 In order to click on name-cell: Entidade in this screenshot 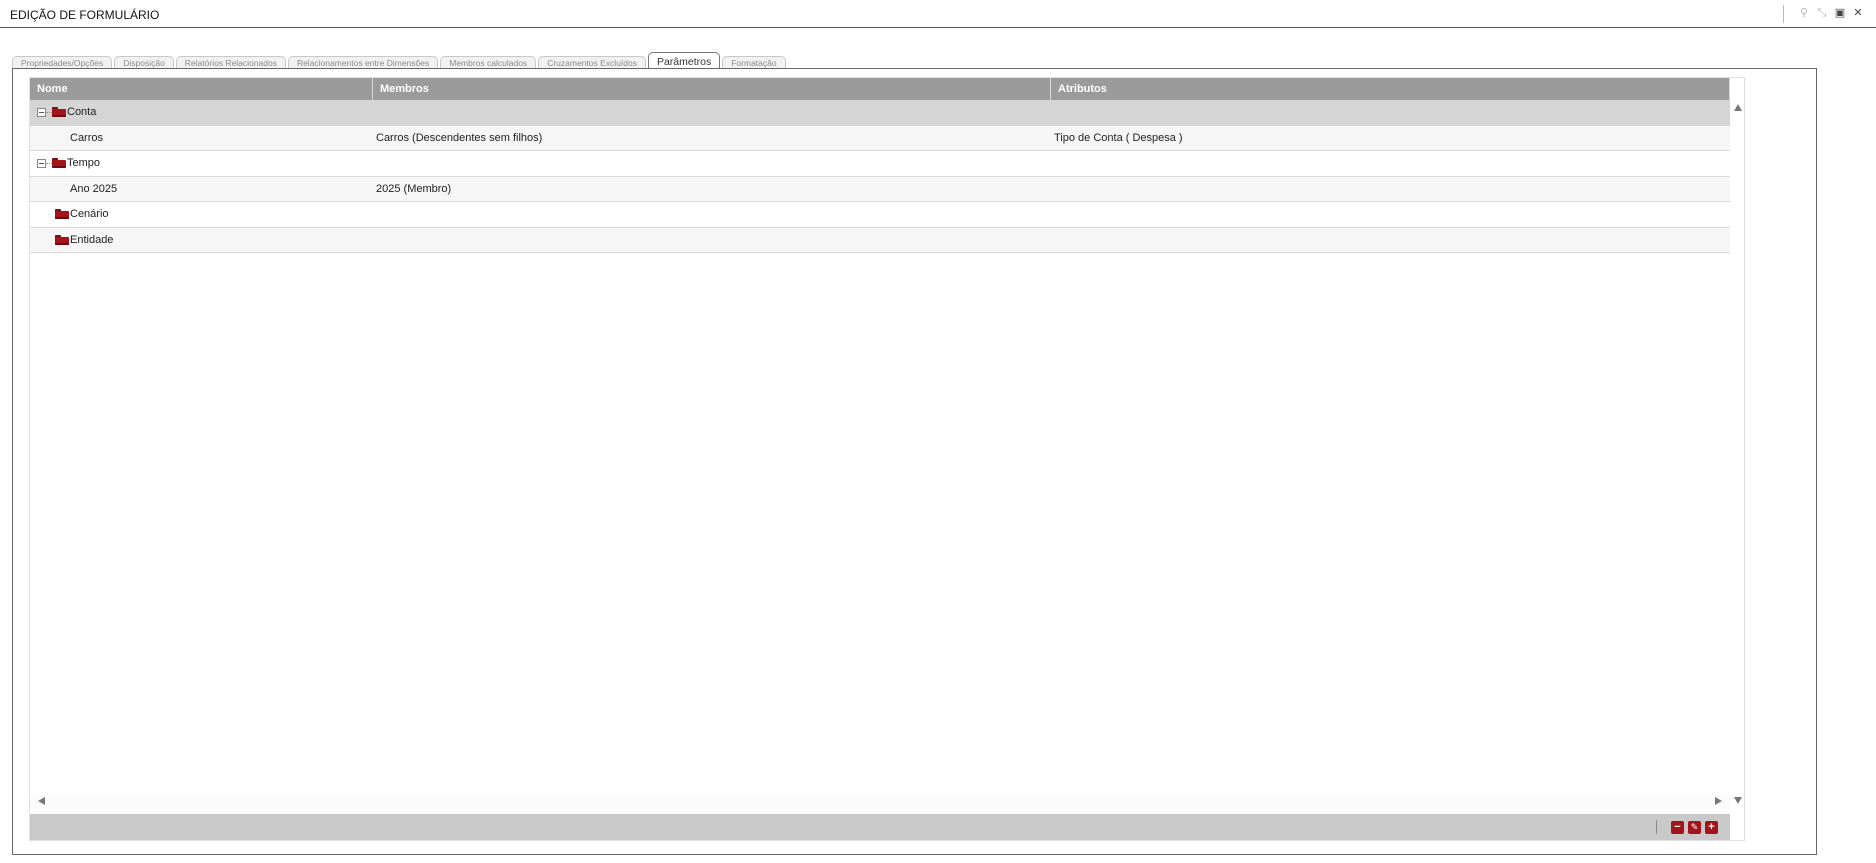, I will do `click(201, 240)`.